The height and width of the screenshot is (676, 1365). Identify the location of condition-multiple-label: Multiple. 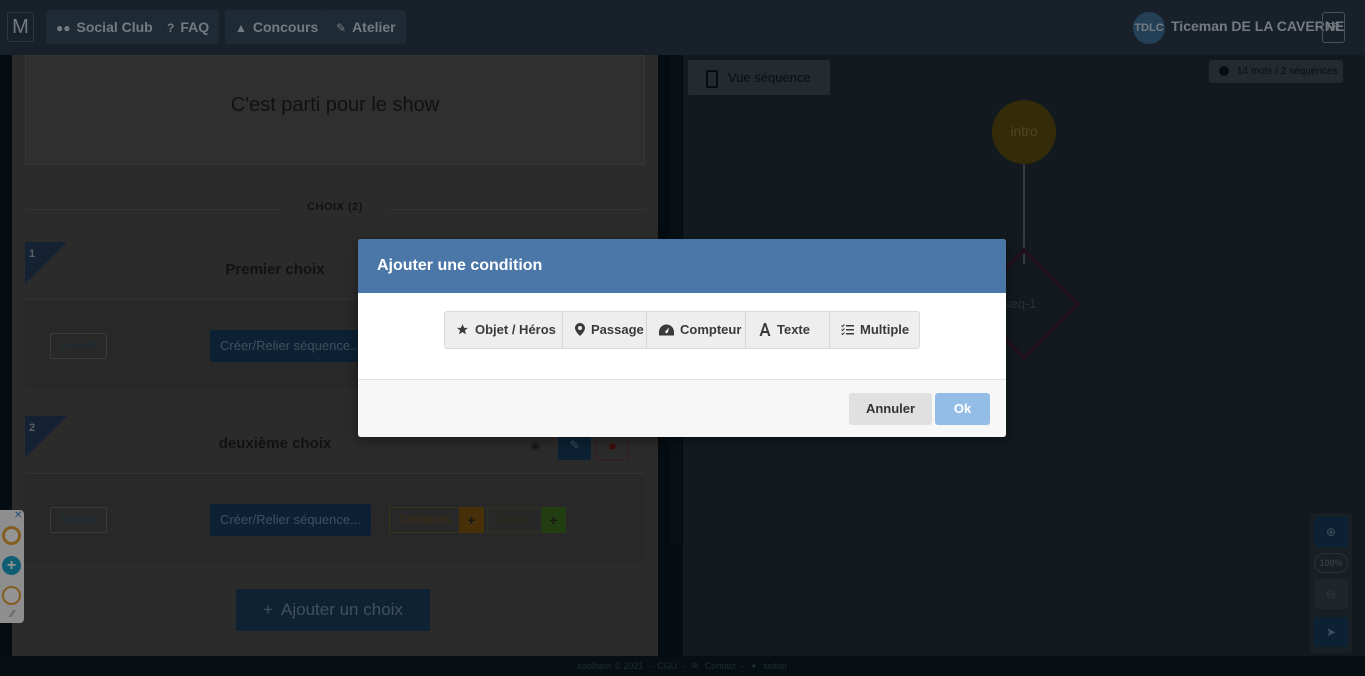
(885, 329).